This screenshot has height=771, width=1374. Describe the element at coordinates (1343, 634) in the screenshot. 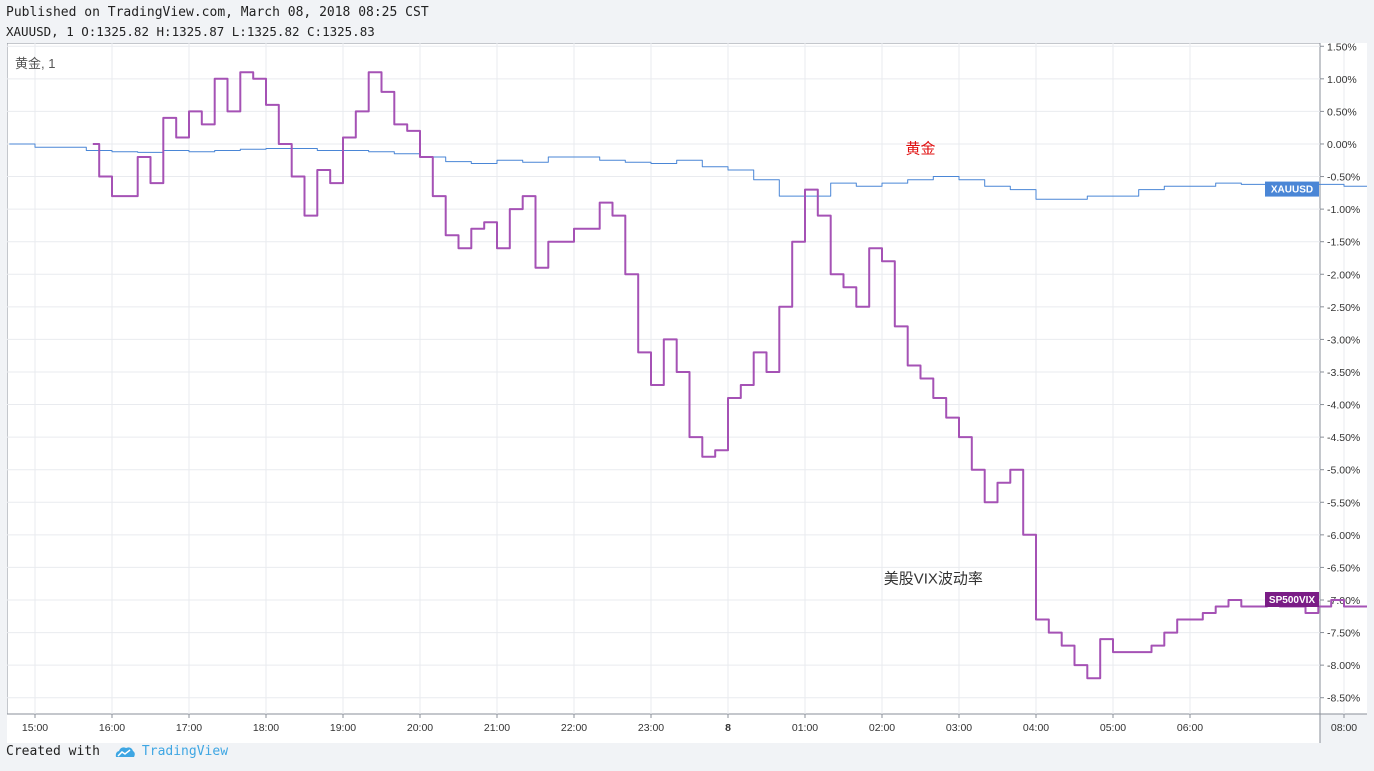

I see `y-tick-label: -7.50%` at that location.